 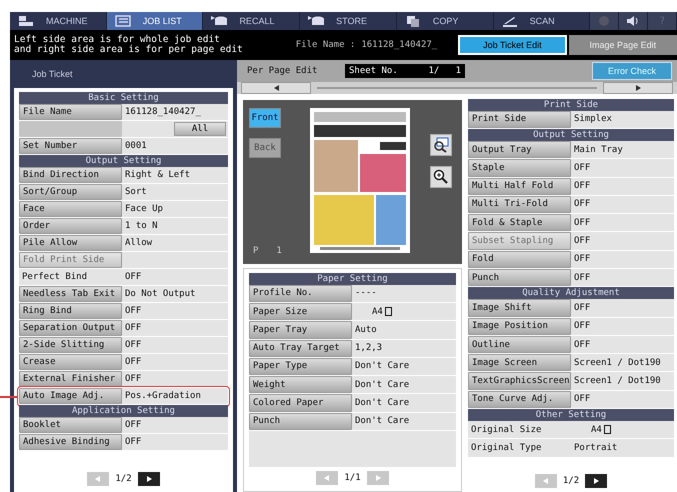 What do you see at coordinates (571, 415) in the screenshot?
I see `section-header: Other Setting` at bounding box center [571, 415].